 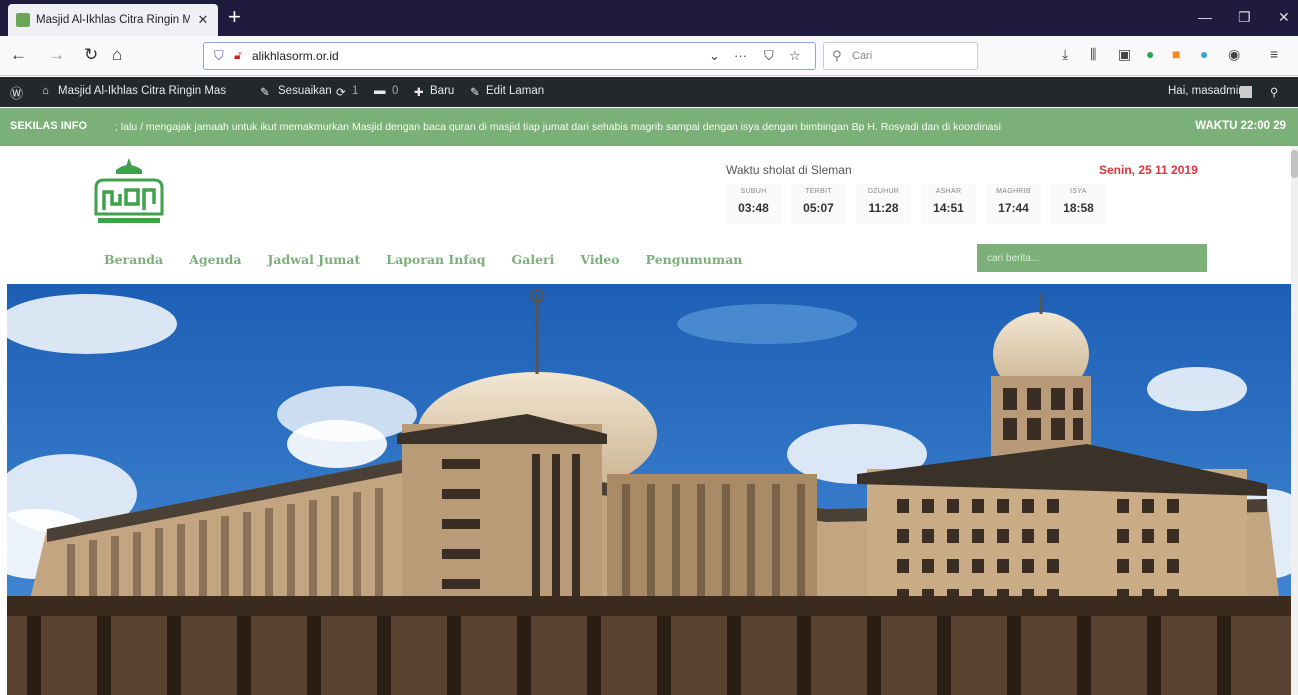 I want to click on menu-item-galeri: Galeri, so click(x=533, y=259).